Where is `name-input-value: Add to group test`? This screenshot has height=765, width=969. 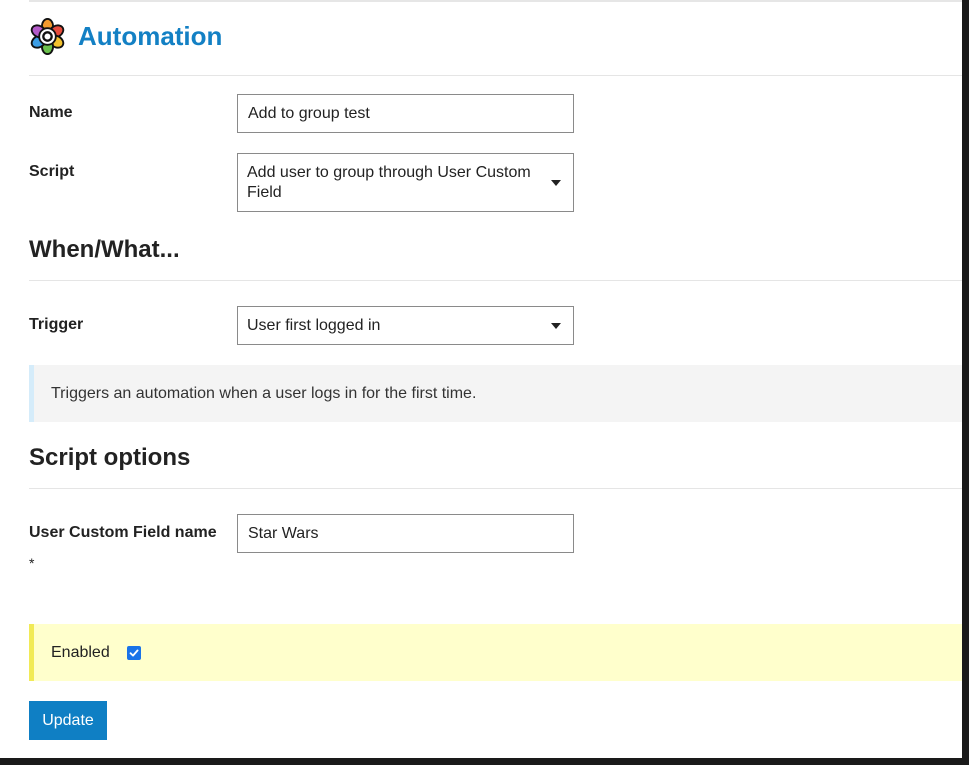 name-input-value: Add to group test is located at coordinates (309, 113).